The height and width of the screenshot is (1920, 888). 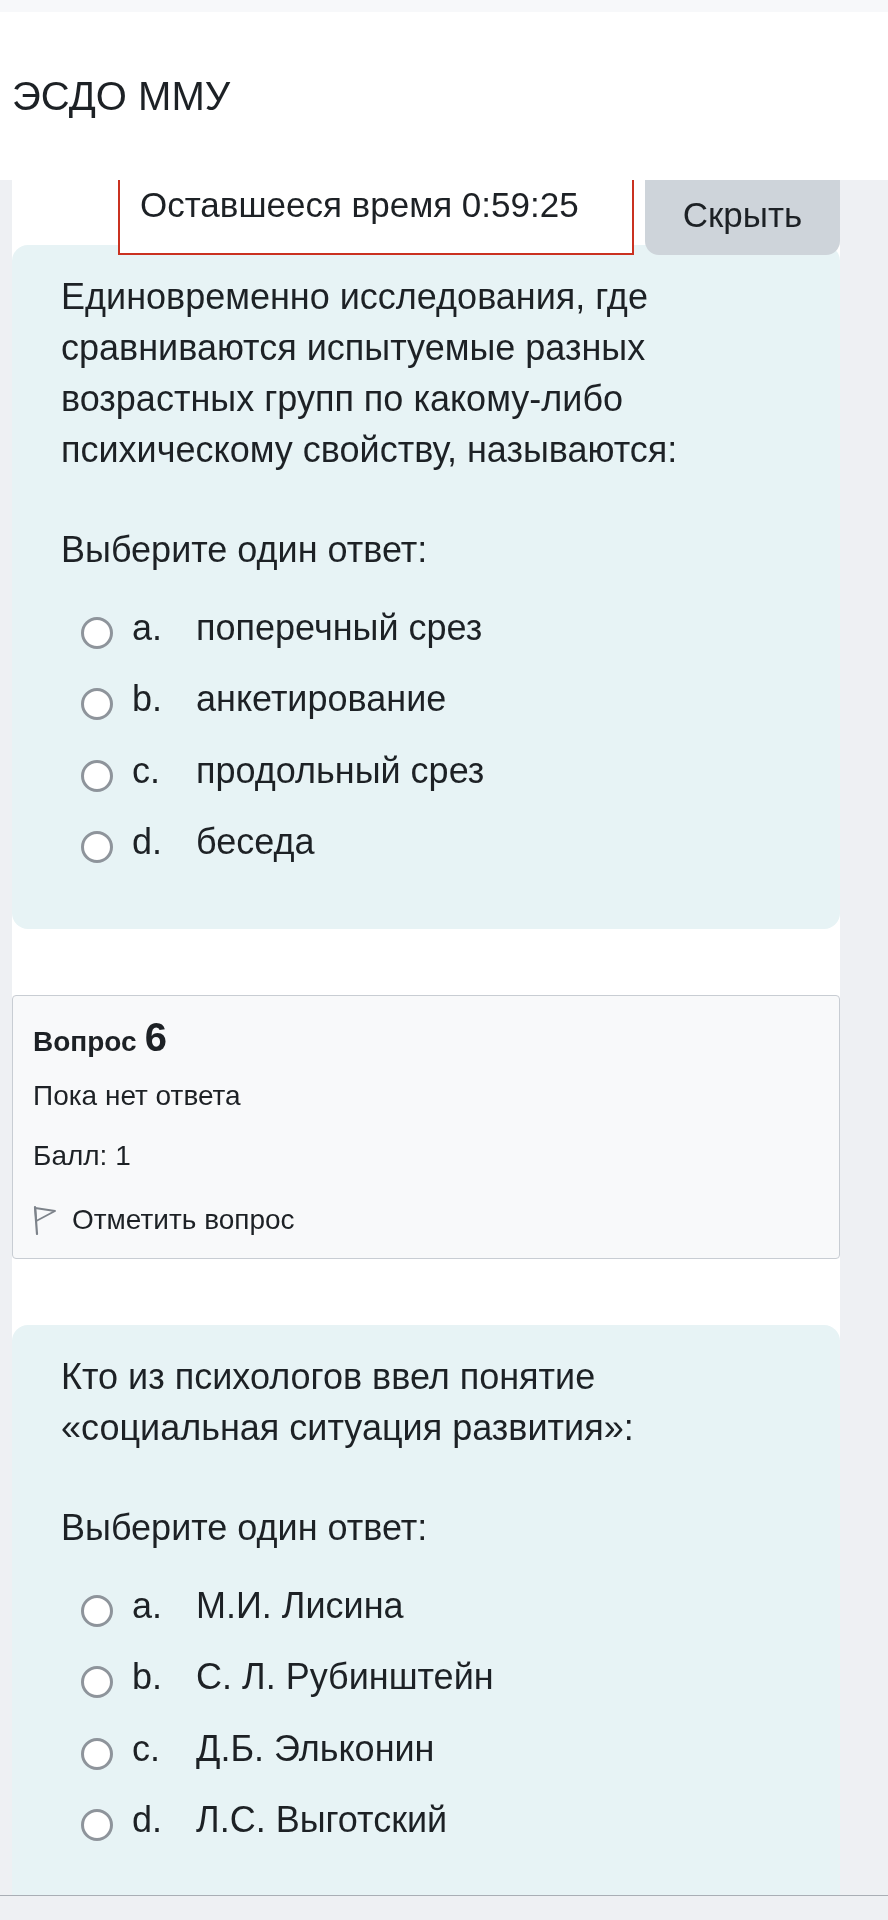 I want to click on answer-label: М.И. Лисина, so click(x=300, y=1605).